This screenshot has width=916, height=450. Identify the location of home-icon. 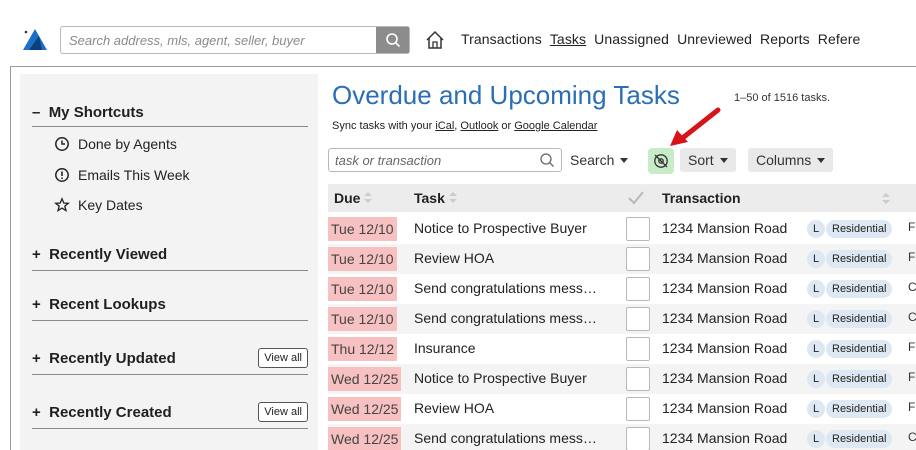
(435, 40).